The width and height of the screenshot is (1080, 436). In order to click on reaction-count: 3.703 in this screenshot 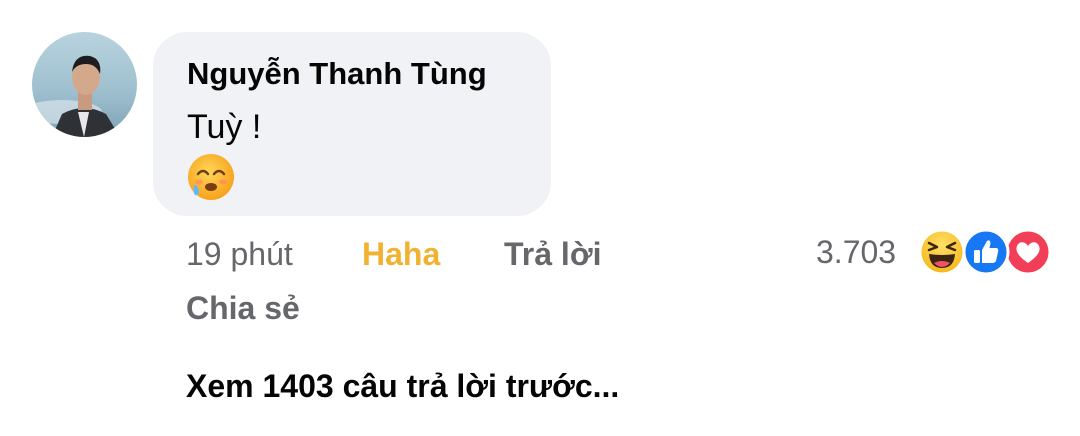, I will do `click(856, 252)`.